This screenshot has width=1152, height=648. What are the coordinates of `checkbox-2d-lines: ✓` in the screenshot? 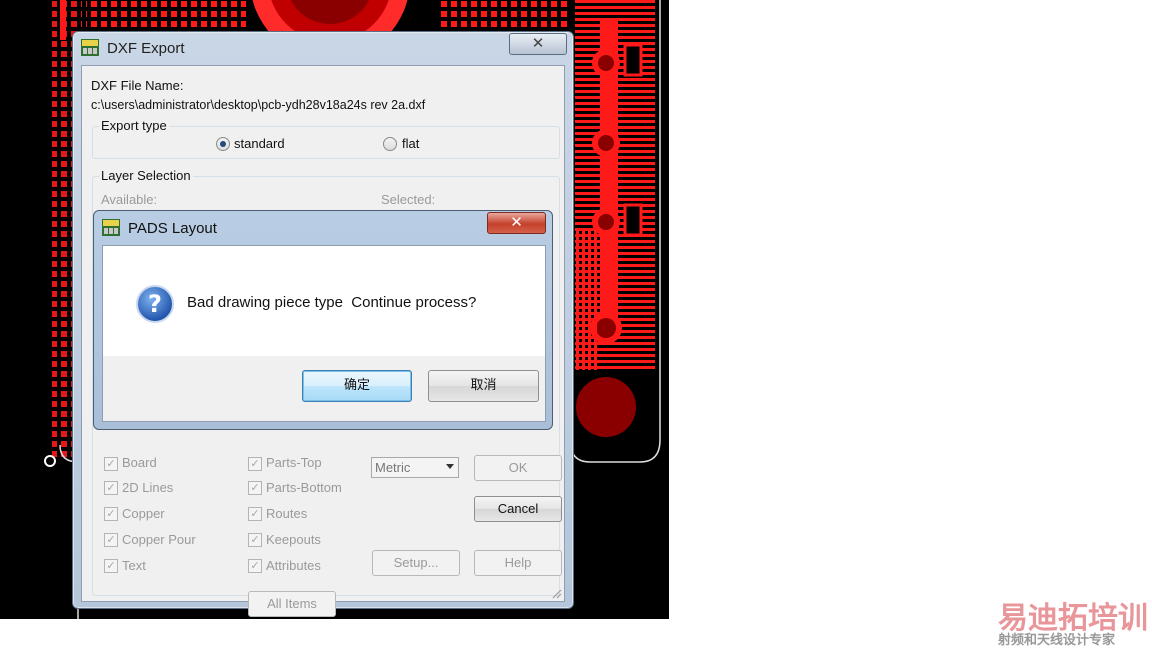 It's located at (111, 488).